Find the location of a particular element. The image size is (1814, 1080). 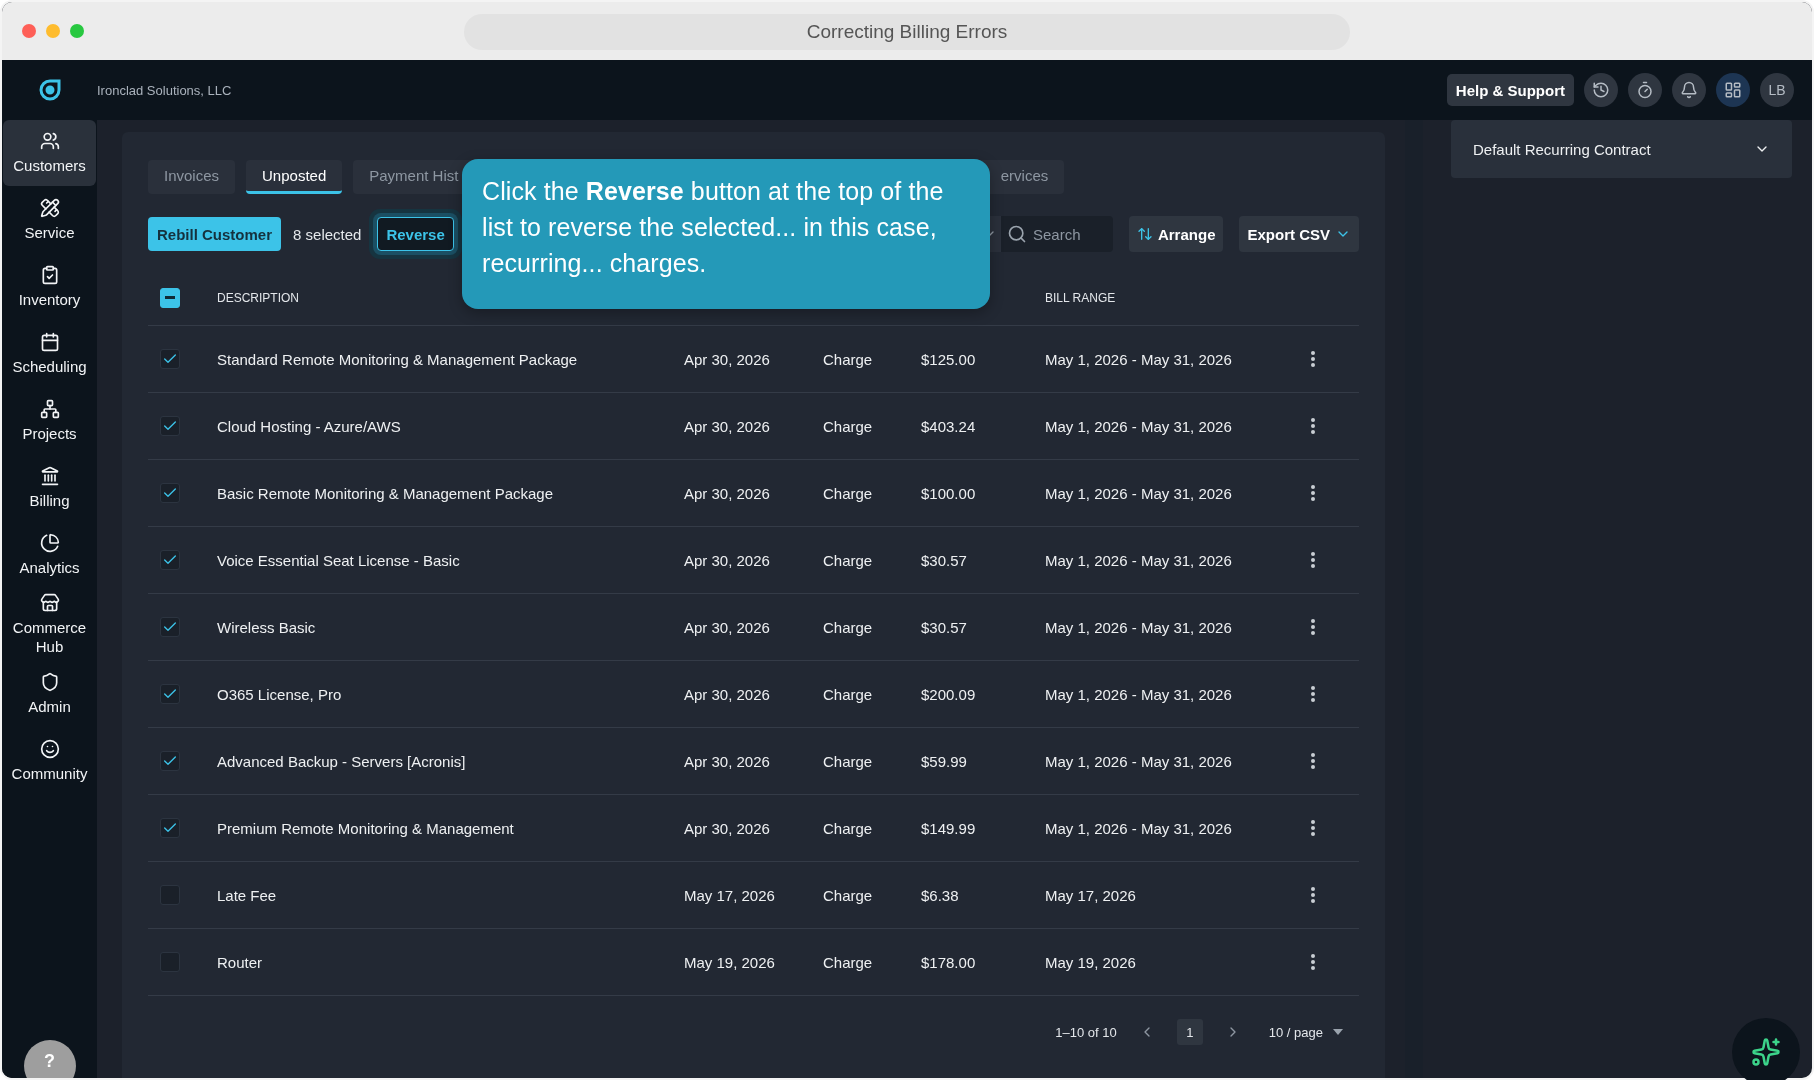

timer-icon is located at coordinates (1645, 90).